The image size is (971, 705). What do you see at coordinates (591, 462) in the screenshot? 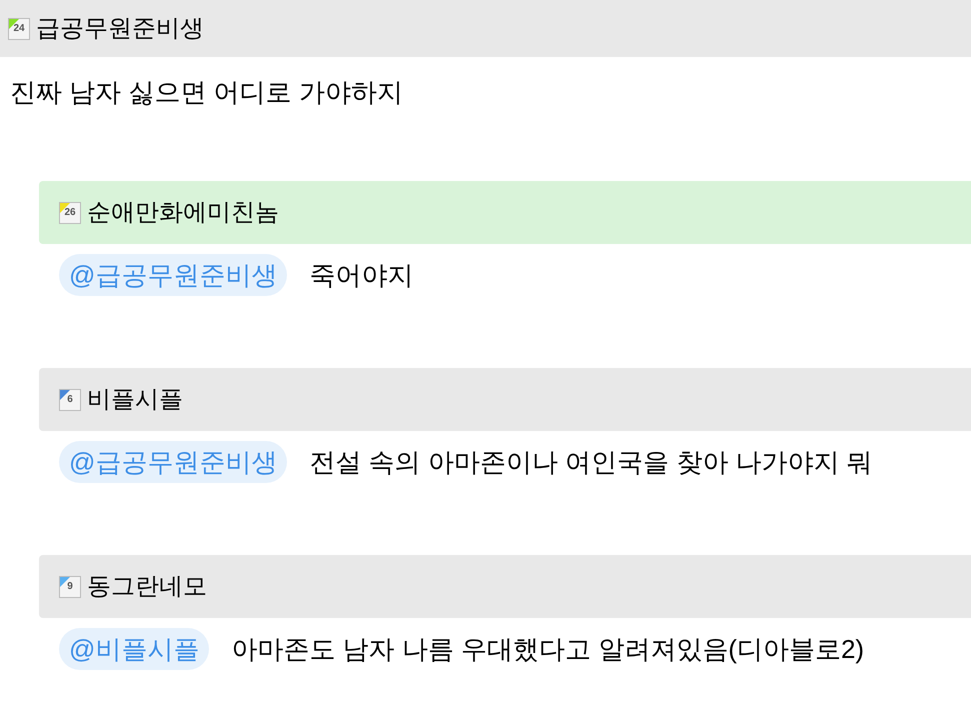
I see `reply-text: 전설 속의 아마존이나 여인국을 찾아 나가야지 뭐` at bounding box center [591, 462].